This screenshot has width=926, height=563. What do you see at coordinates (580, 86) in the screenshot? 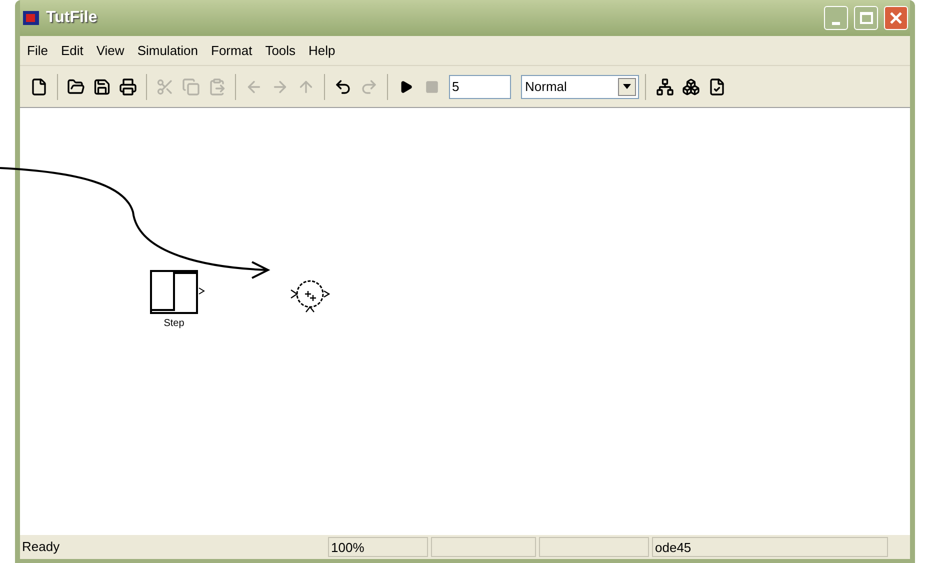
I see `simulation-mode-dropdown: Normal` at bounding box center [580, 86].